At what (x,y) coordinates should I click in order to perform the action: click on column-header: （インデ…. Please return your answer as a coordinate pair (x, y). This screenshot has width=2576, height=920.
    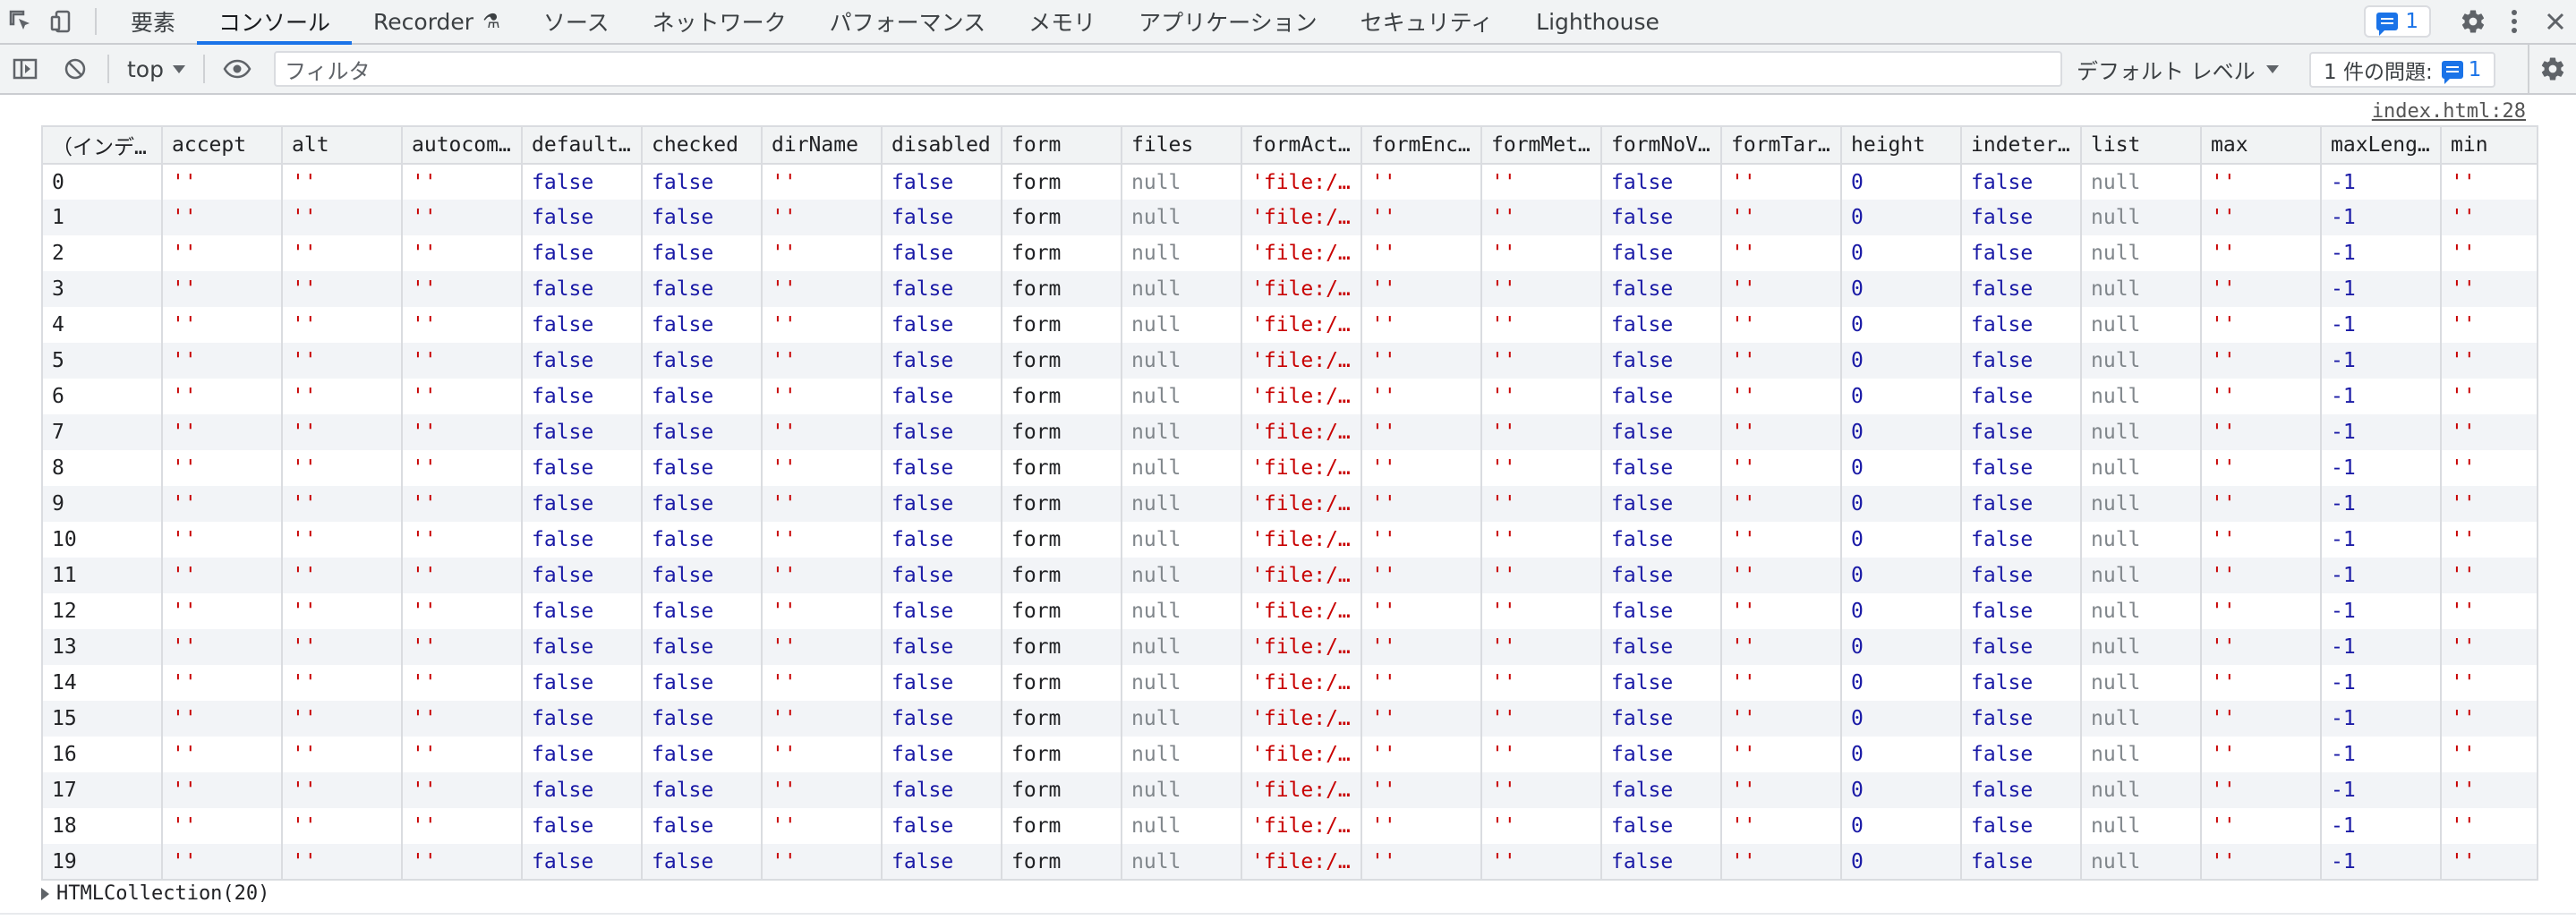
    Looking at the image, I should click on (101, 146).